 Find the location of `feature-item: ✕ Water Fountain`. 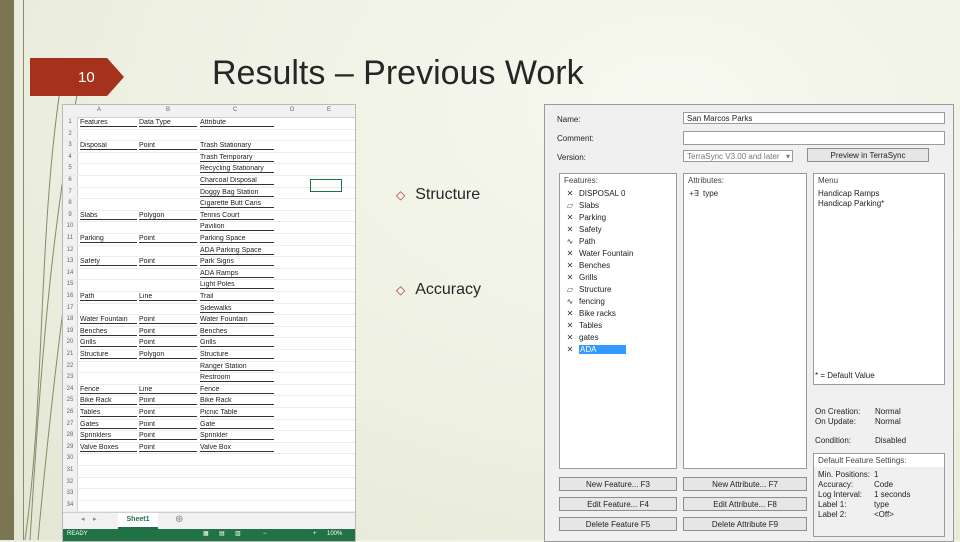

feature-item: ✕ Water Fountain is located at coordinates (599, 253).